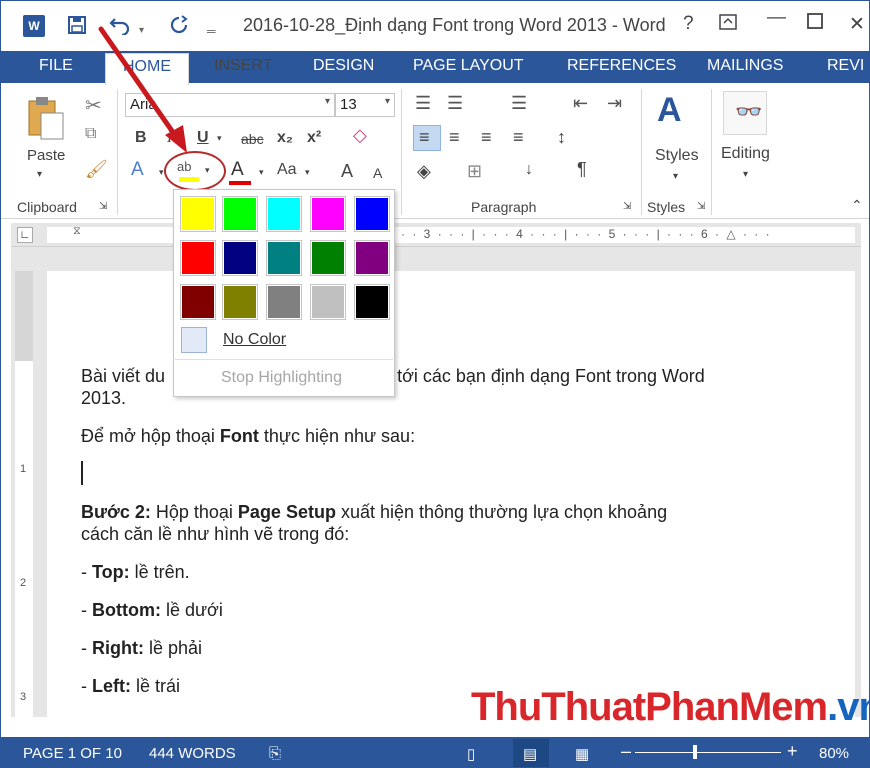 The image size is (870, 768). Describe the element at coordinates (387, 101) in the screenshot. I see `chevron-down-icon: ▾` at that location.